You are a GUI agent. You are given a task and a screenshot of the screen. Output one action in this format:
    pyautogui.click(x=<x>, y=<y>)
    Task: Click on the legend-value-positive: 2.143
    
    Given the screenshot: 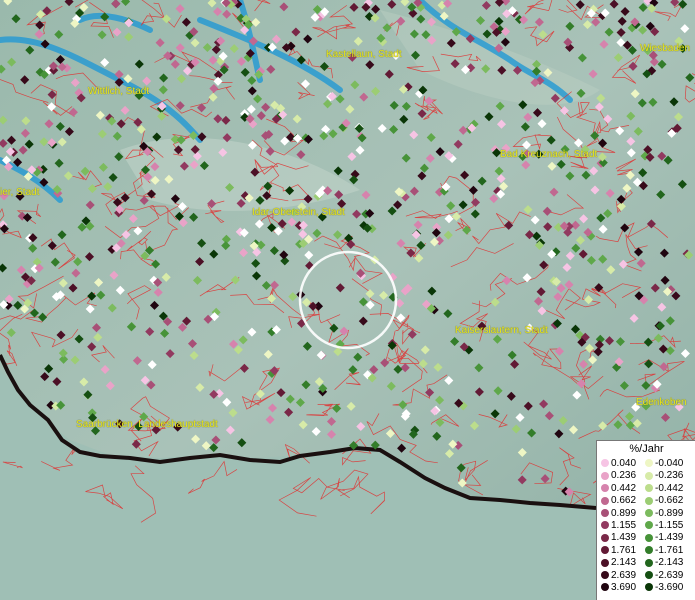 What is the action you would take?
    pyautogui.click(x=624, y=563)
    